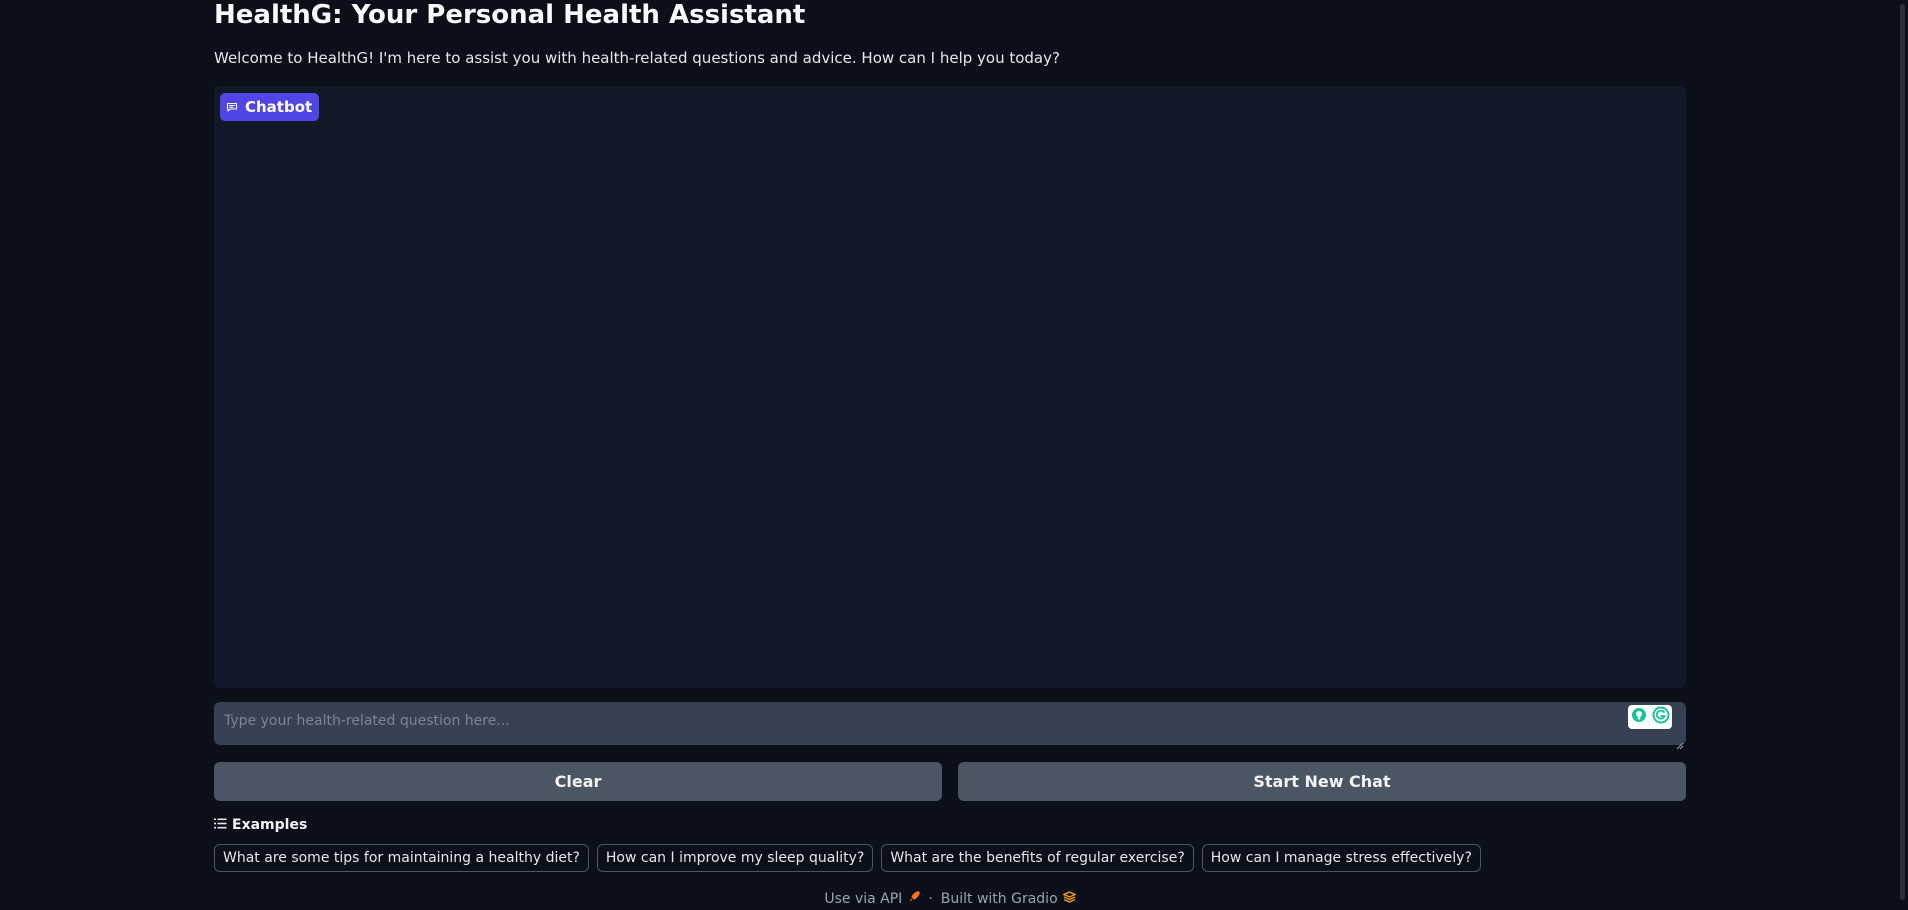 This screenshot has width=1908, height=910. I want to click on rocket-icon, so click(914, 899).